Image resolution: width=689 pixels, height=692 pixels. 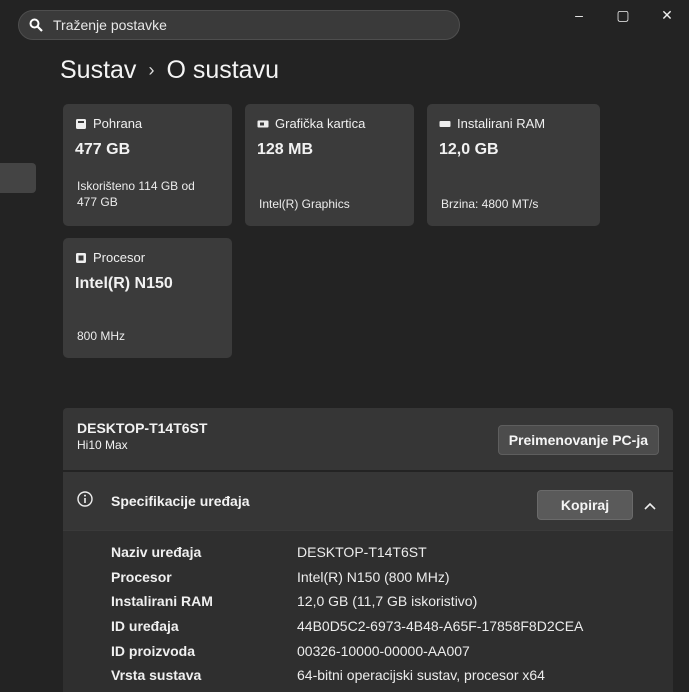 I want to click on close-button: ✕, so click(x=667, y=15).